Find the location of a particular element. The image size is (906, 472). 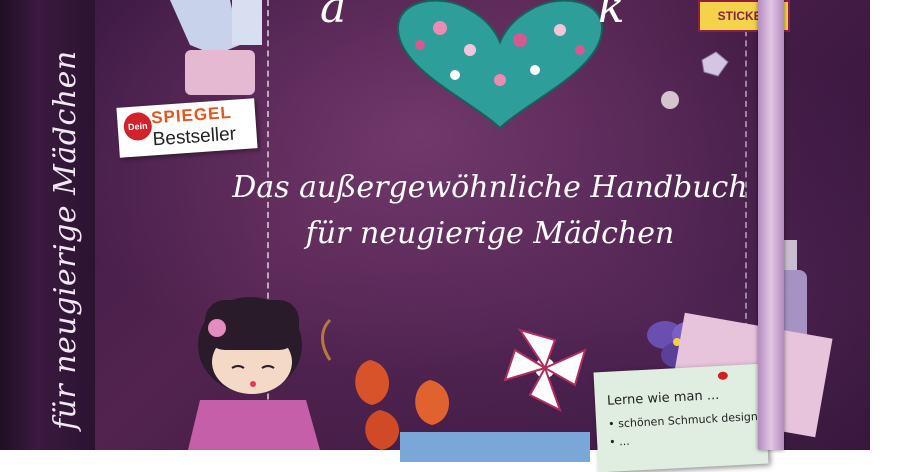

kokeshi-doll-illustration is located at coordinates (254, 373).